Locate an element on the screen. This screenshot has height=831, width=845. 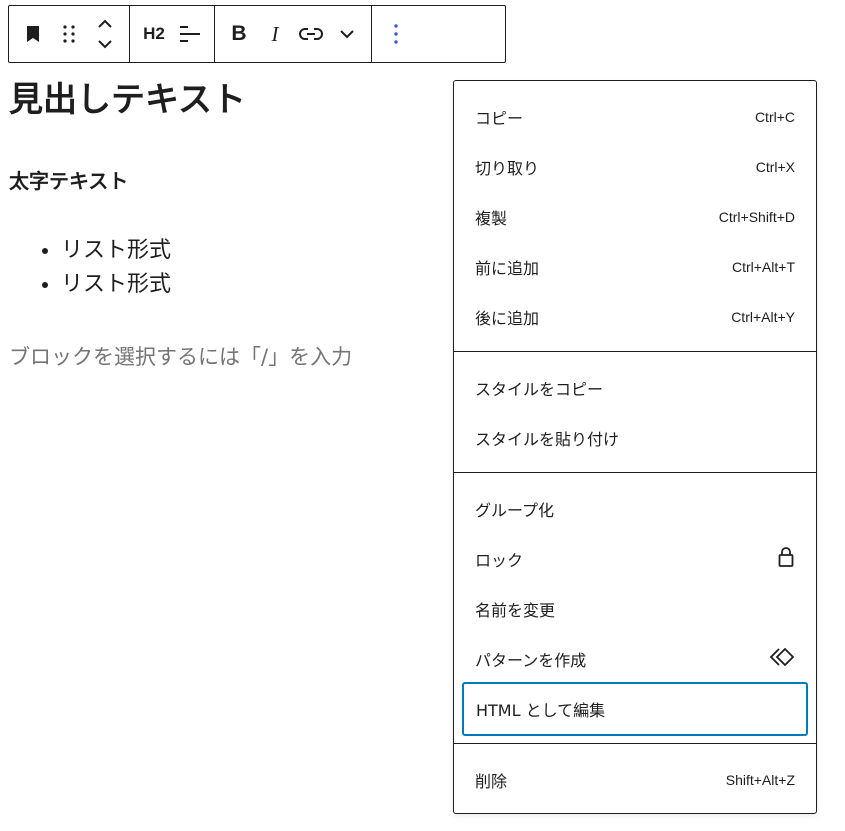
list-block: リスト形式 リスト形式 is located at coordinates (90, 268).